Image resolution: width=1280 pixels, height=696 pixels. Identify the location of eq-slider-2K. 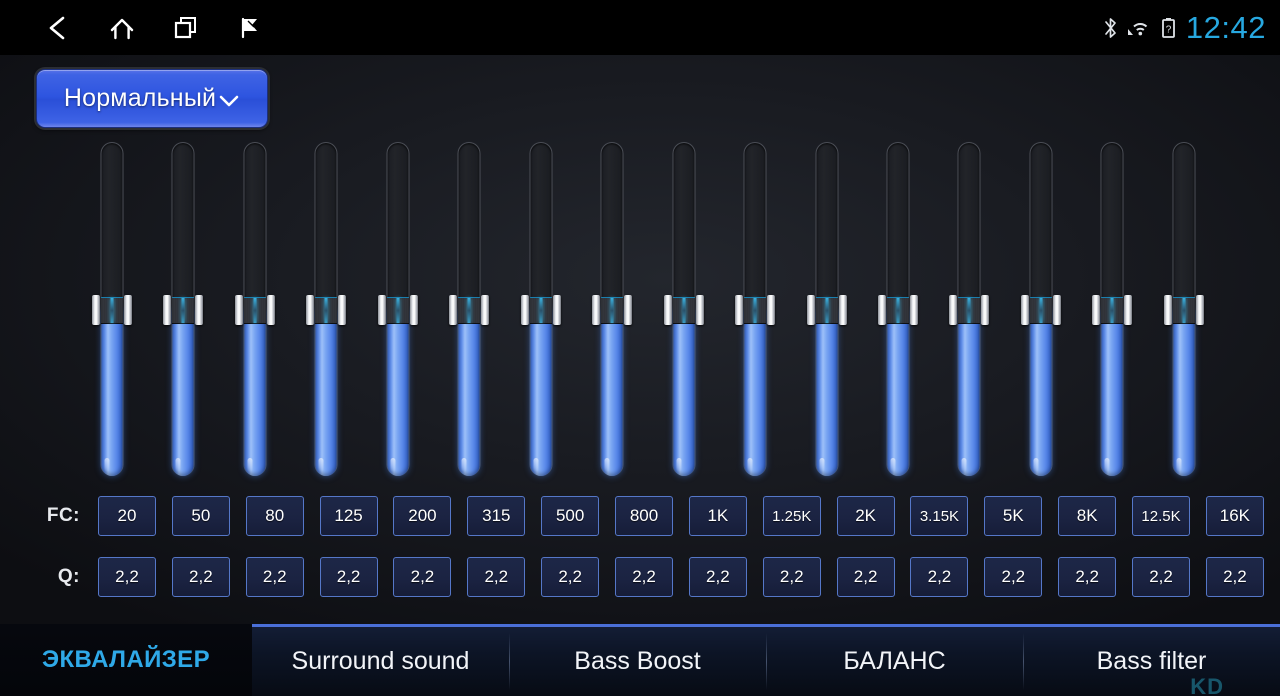
(826, 309).